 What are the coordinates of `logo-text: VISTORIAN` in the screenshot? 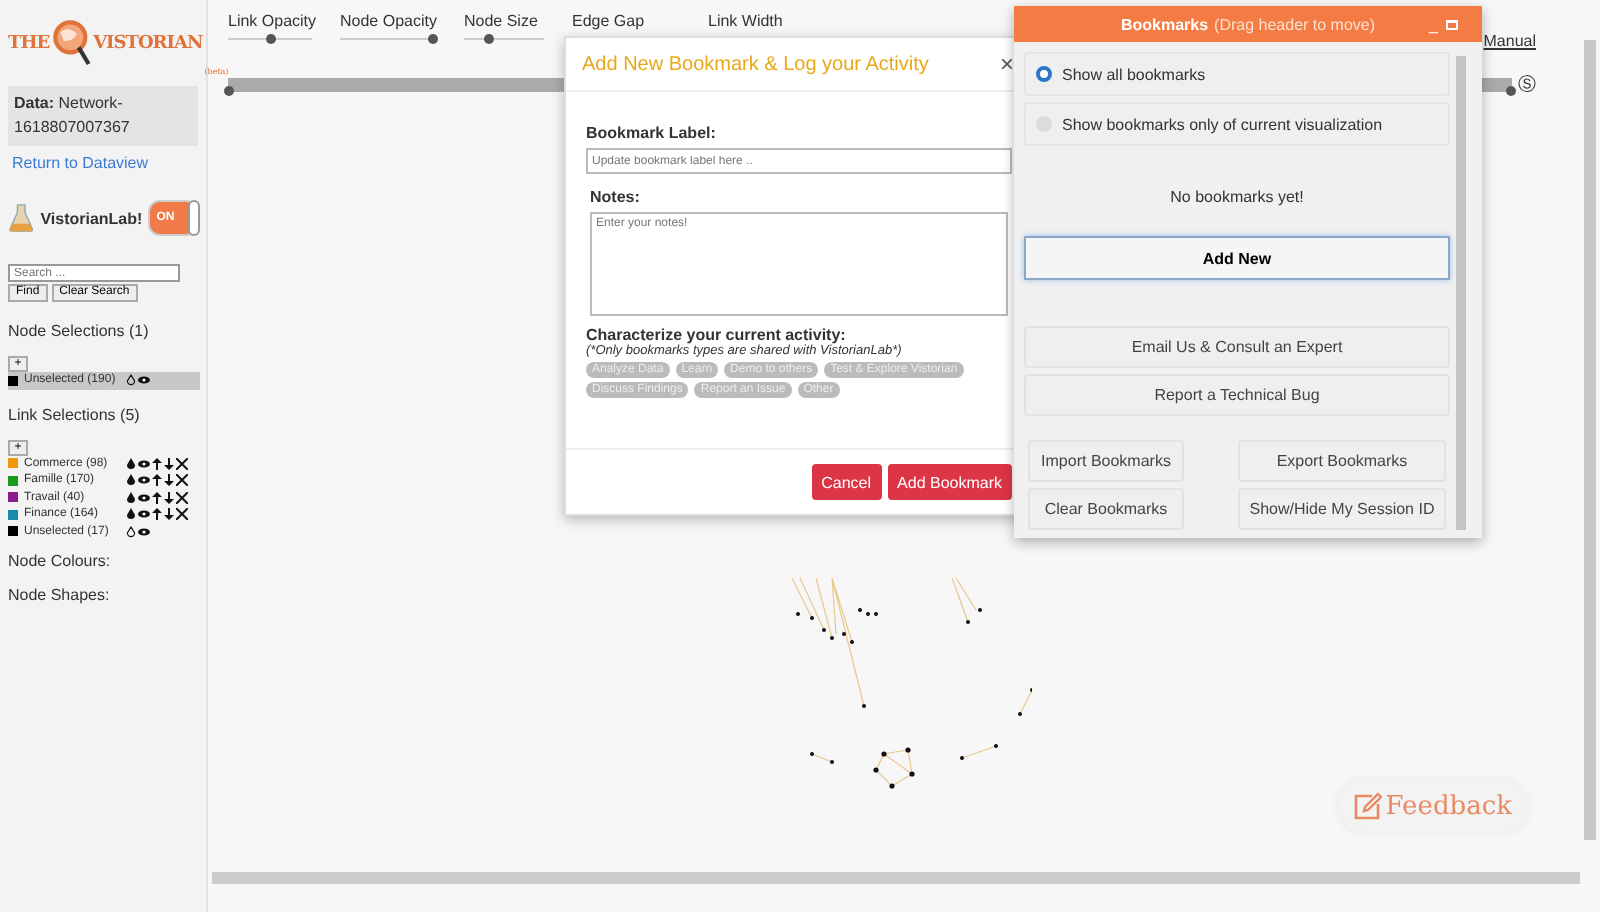 It's located at (148, 44).